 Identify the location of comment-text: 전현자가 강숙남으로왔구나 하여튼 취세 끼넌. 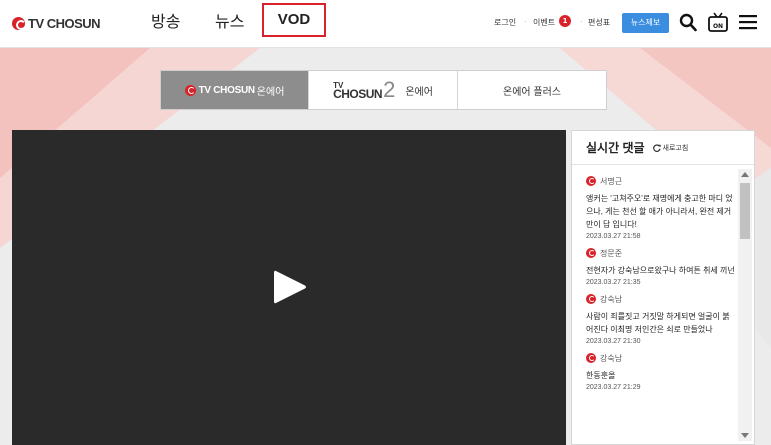
(660, 270).